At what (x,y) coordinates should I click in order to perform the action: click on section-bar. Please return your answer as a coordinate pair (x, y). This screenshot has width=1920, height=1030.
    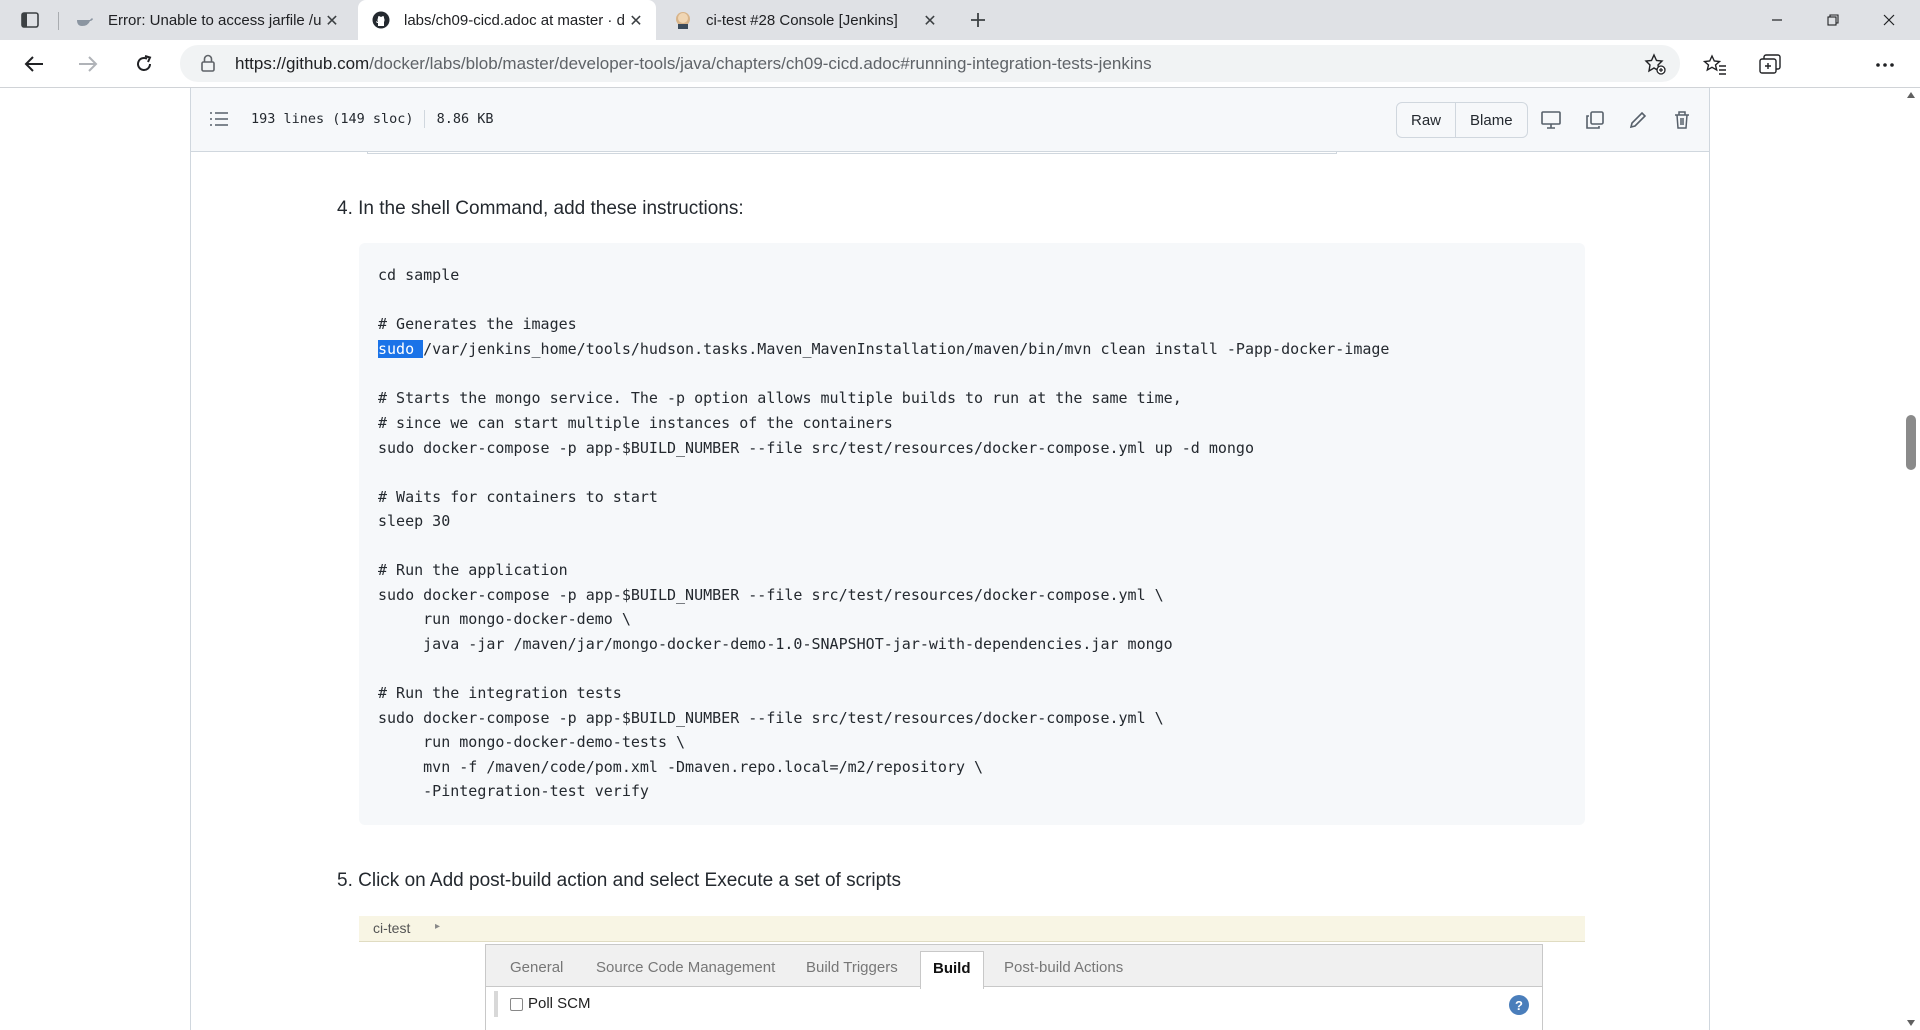
    Looking at the image, I should click on (496, 1004).